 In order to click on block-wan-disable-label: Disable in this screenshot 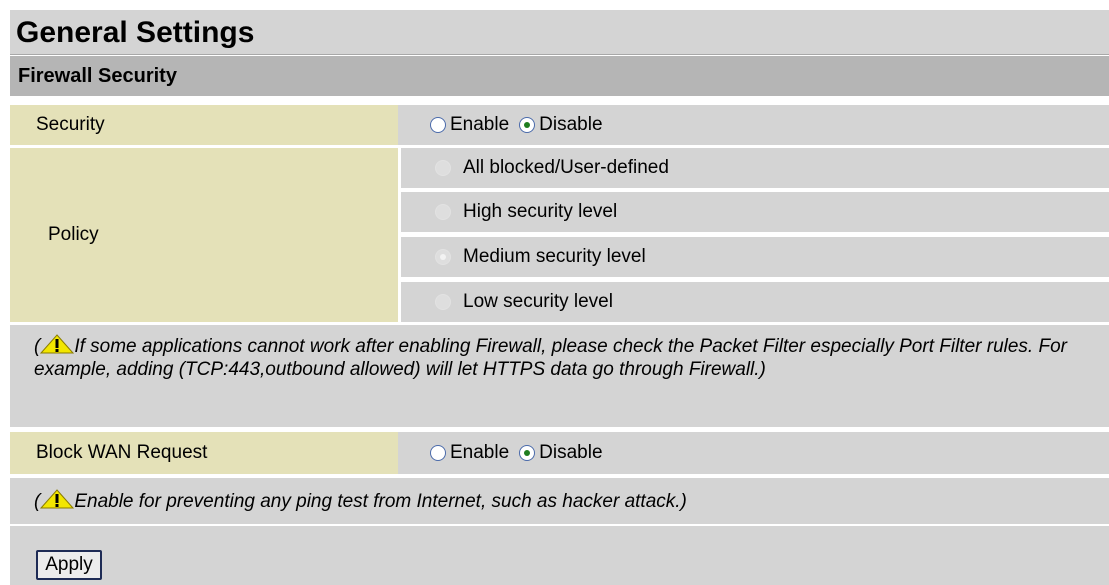, I will do `click(570, 453)`.